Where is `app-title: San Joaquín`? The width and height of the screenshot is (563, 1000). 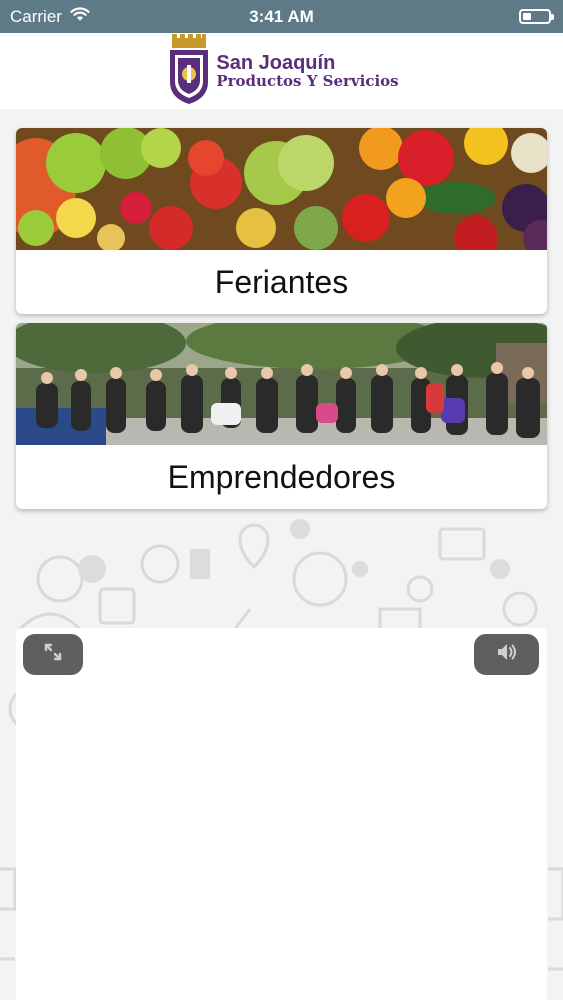 app-title: San Joaquín is located at coordinates (276, 62).